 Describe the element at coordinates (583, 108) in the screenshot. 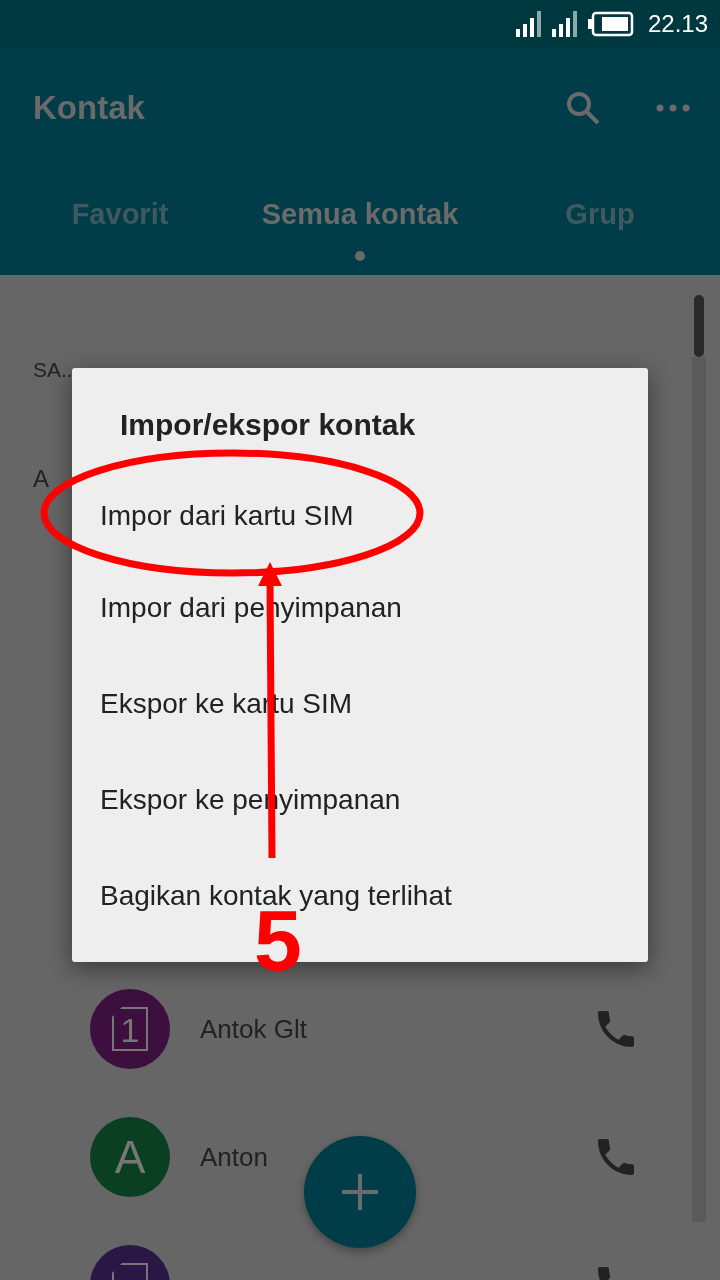

I see `search-icon` at that location.